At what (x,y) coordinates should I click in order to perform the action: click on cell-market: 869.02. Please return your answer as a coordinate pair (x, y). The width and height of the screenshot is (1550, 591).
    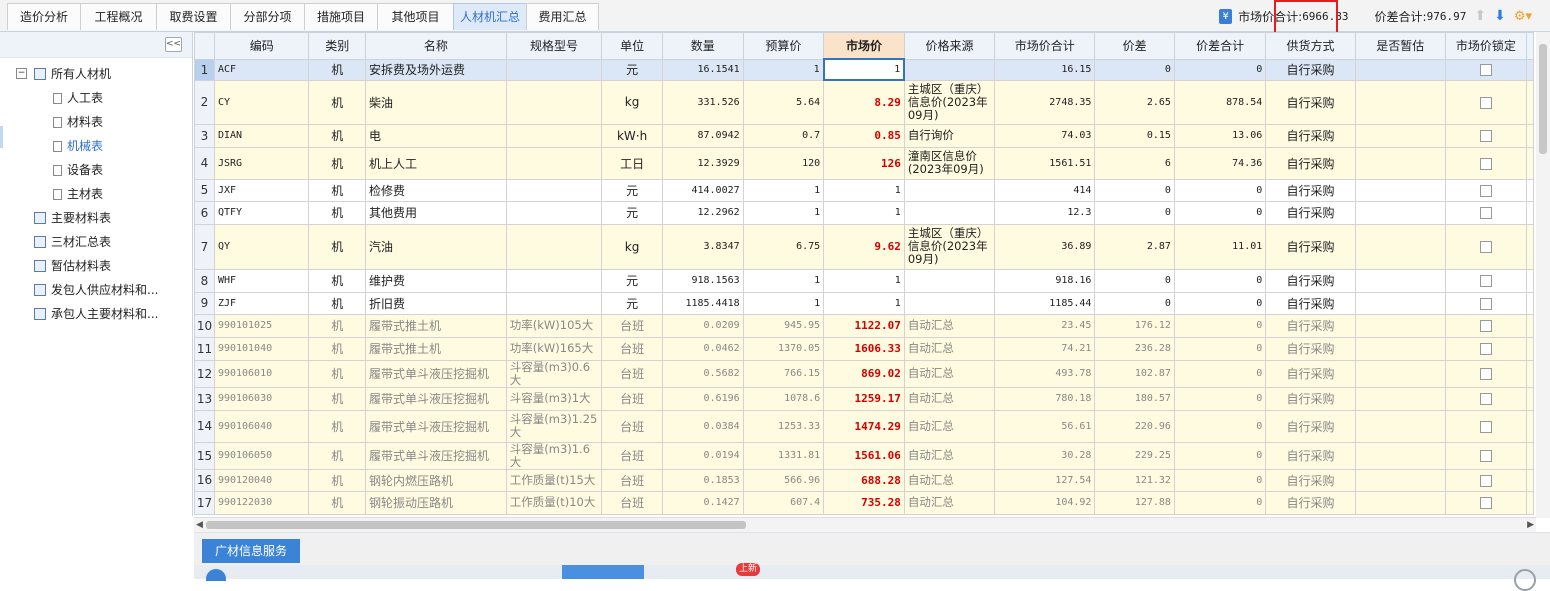
    Looking at the image, I should click on (864, 373).